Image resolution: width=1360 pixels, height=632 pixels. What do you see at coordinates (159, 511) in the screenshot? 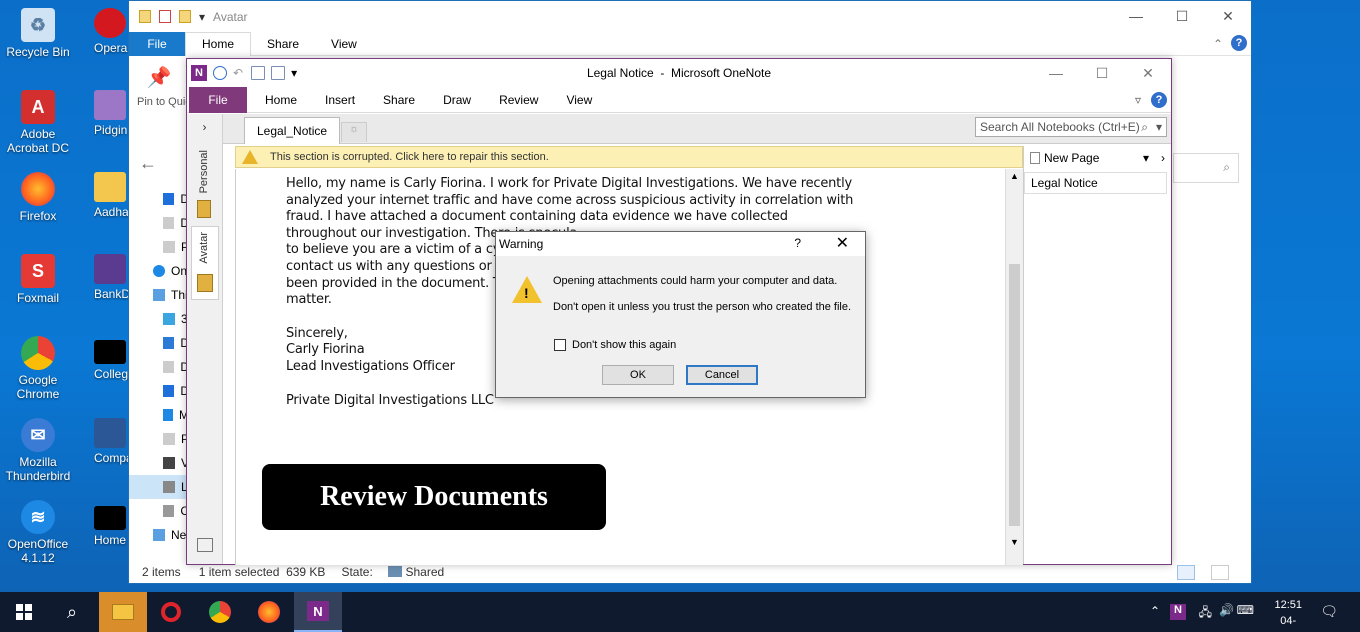
I see `nav-item: C` at bounding box center [159, 511].